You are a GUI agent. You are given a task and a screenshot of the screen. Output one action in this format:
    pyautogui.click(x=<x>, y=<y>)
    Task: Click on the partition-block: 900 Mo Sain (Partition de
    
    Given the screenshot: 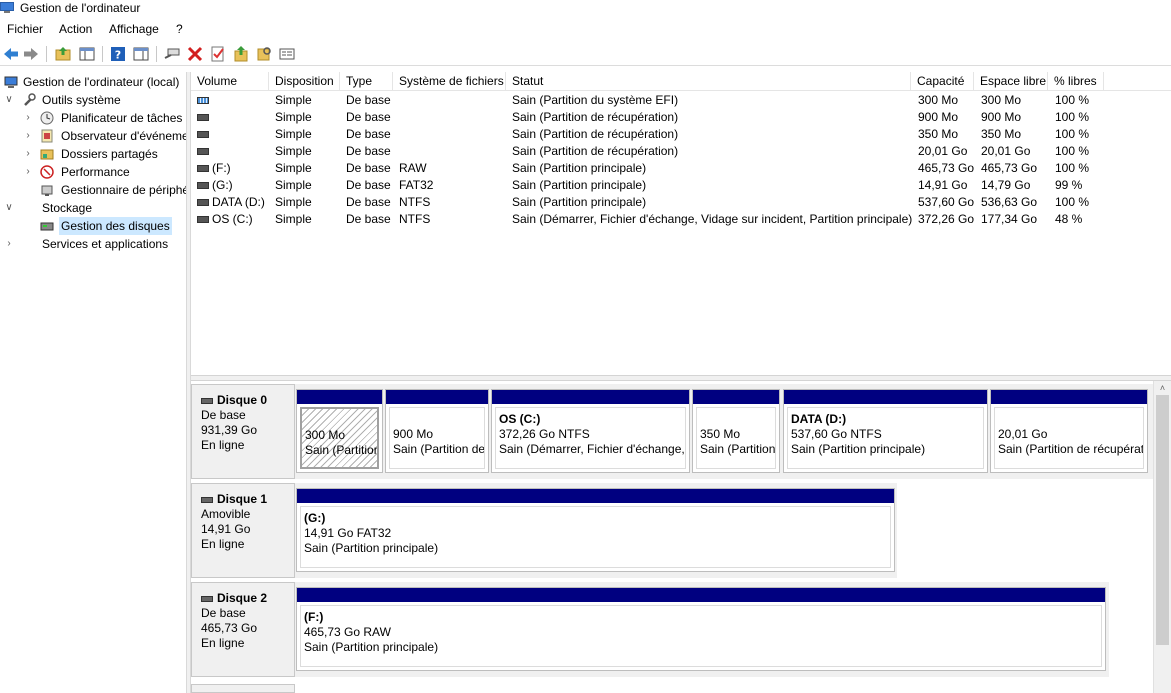 What is the action you would take?
    pyautogui.click(x=437, y=431)
    